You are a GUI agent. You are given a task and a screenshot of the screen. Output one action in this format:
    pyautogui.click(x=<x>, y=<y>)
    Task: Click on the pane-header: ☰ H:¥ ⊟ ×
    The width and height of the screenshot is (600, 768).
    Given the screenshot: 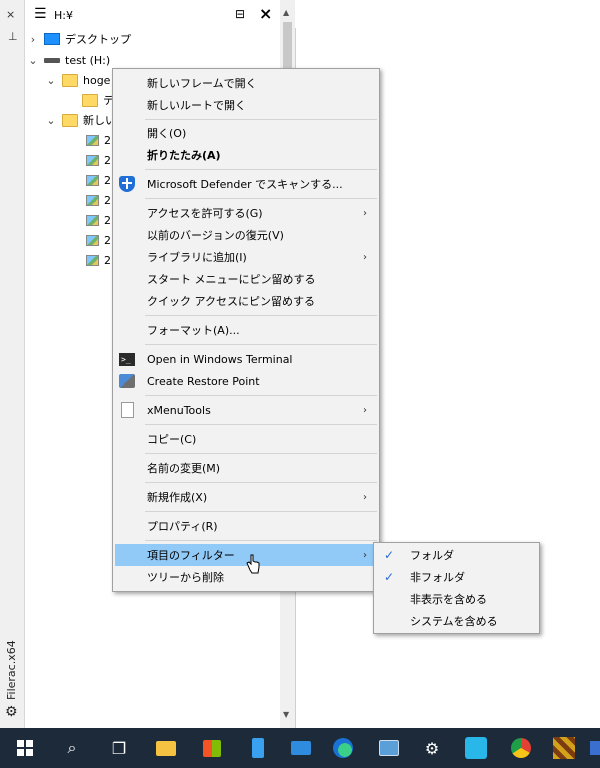 What is the action you would take?
    pyautogui.click(x=161, y=14)
    